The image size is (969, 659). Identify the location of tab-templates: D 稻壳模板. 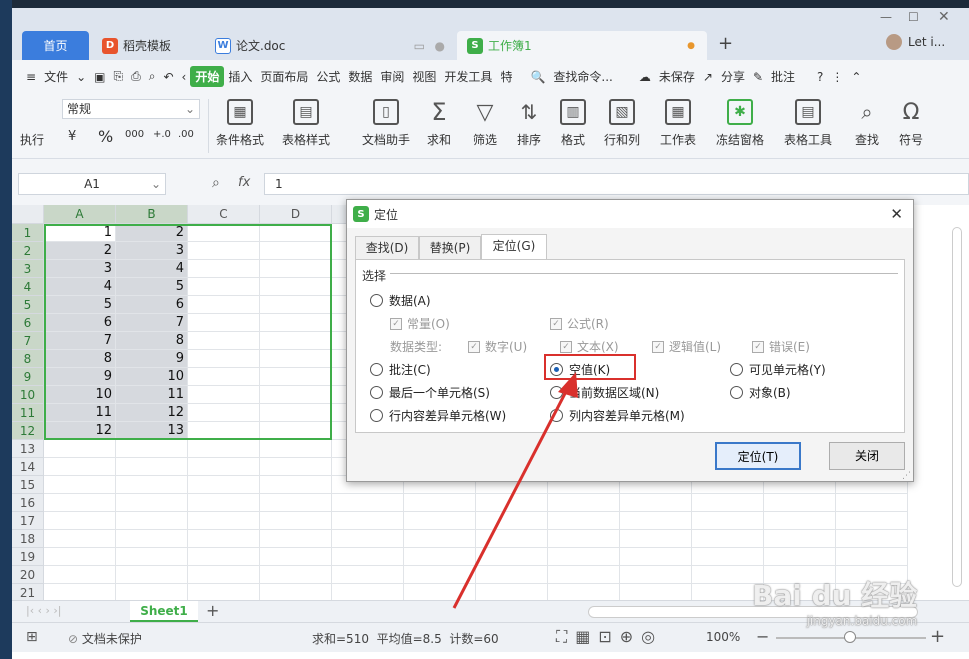
(148, 45).